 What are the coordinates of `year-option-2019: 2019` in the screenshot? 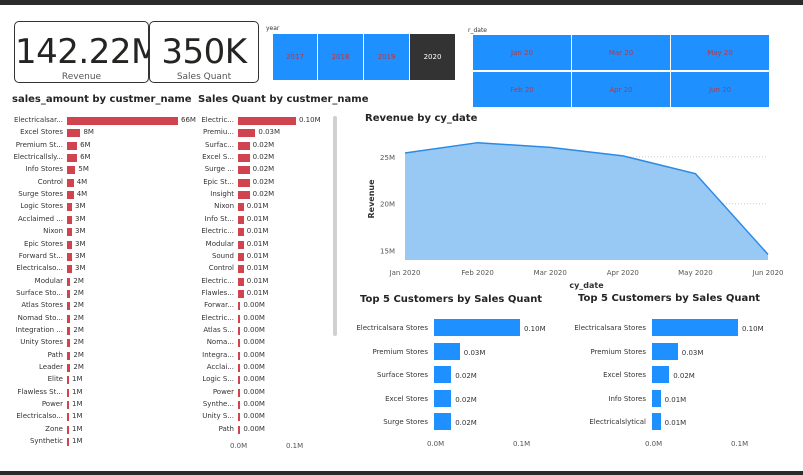 It's located at (387, 57).